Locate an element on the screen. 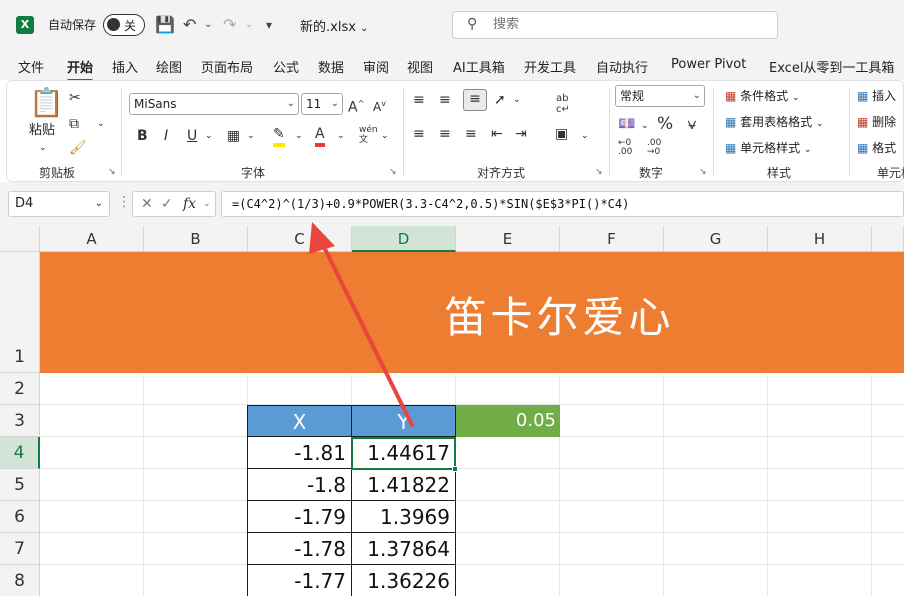 This screenshot has height=596, width=904. italic-icon: I is located at coordinates (166, 136).